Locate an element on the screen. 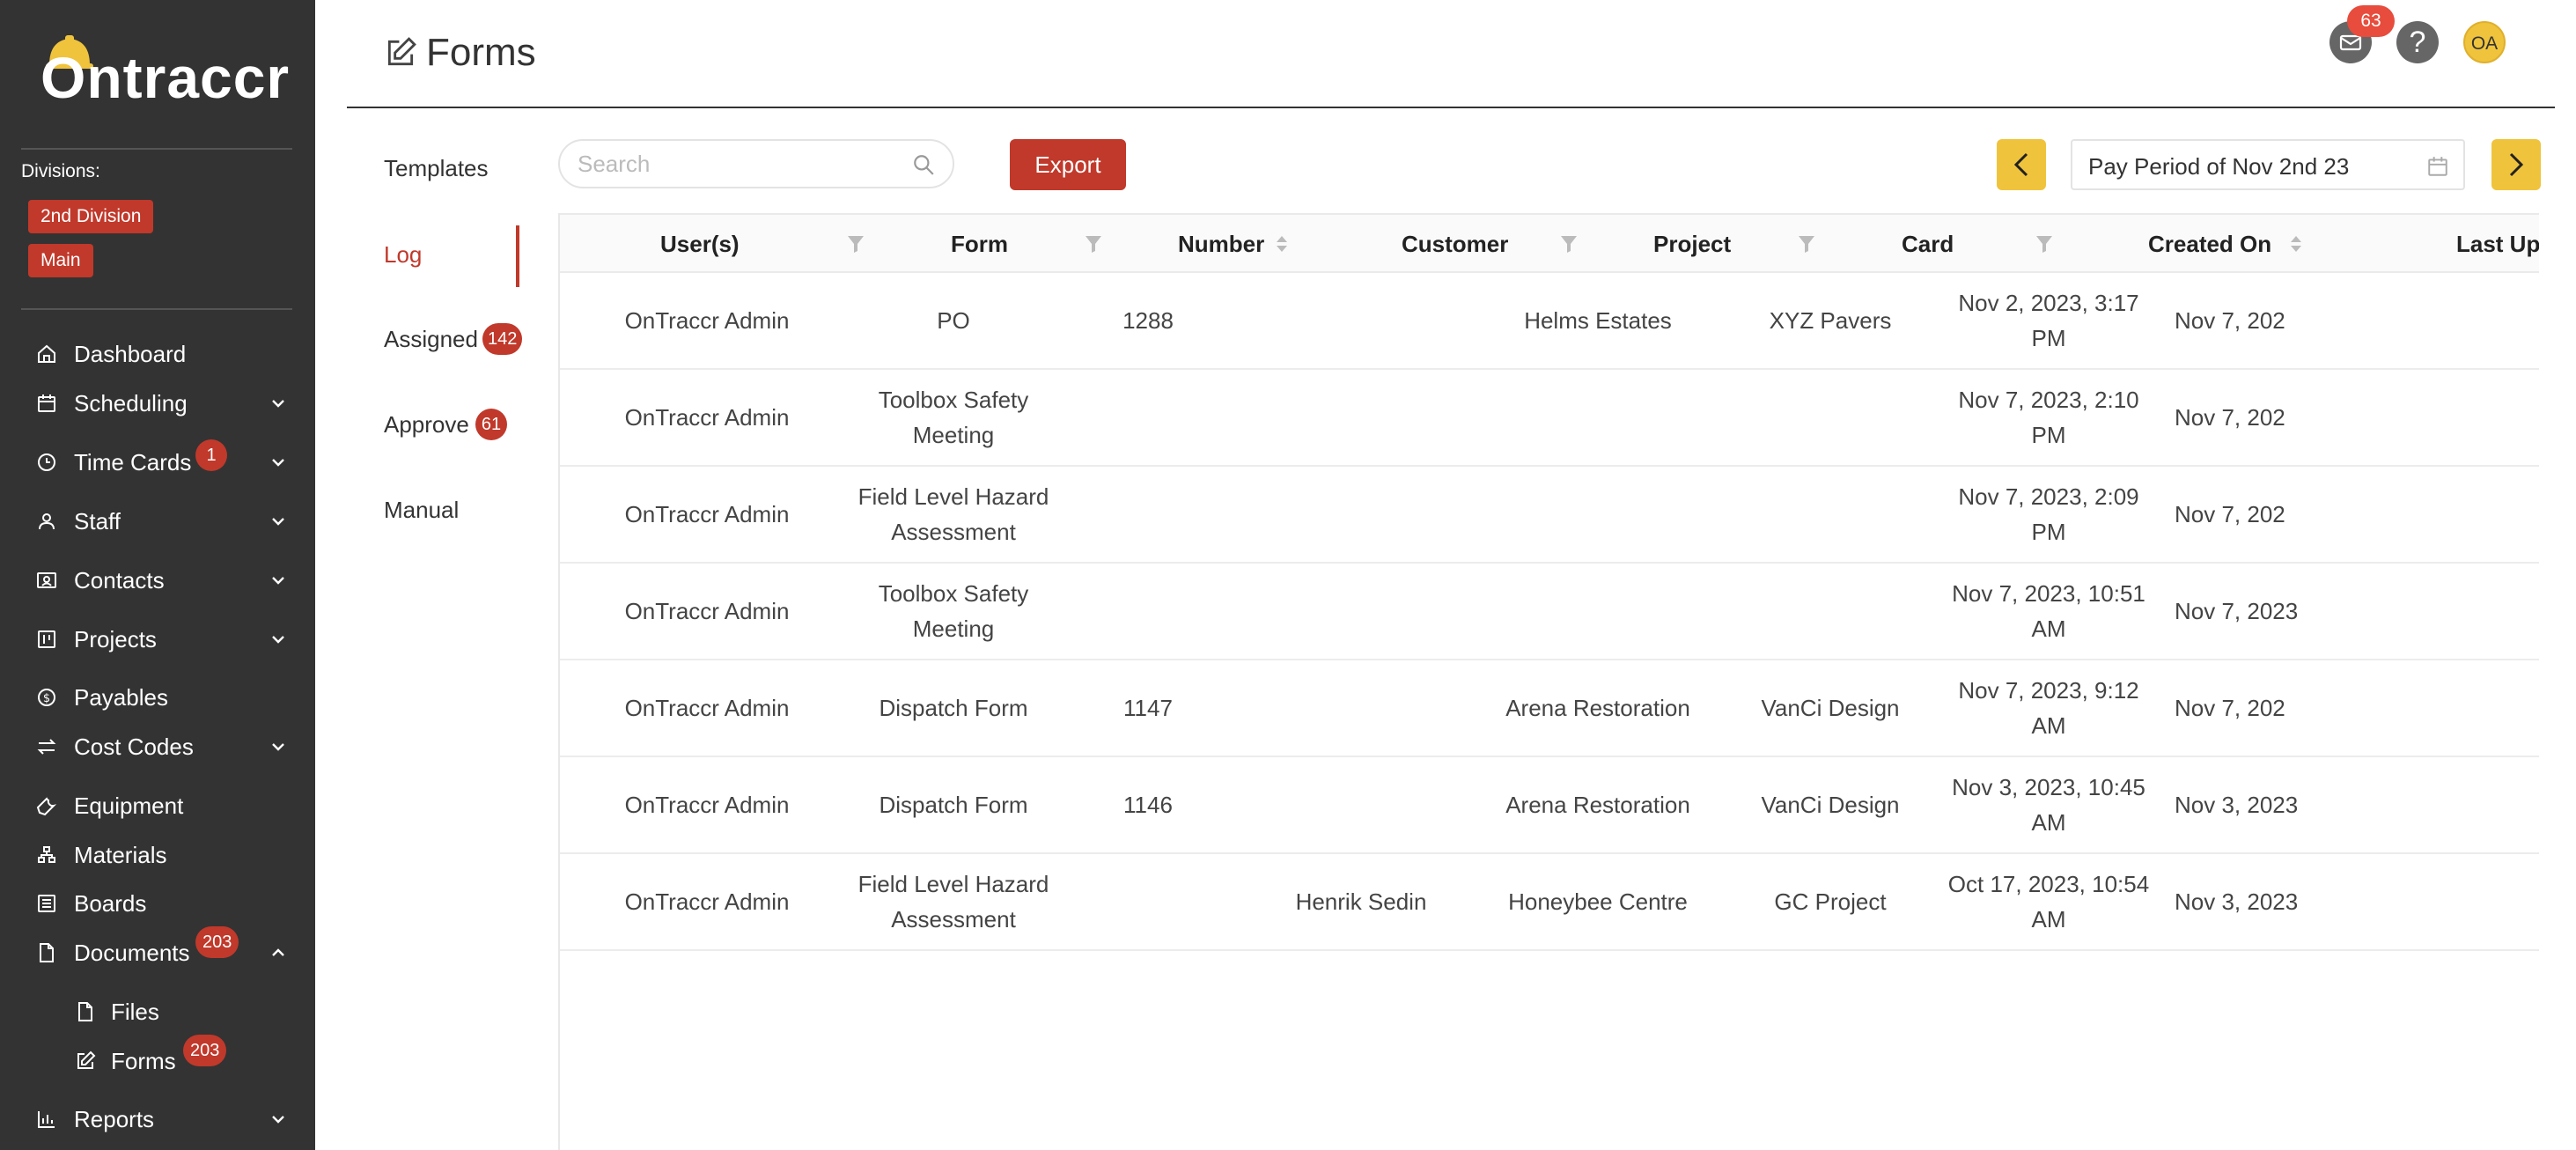 Image resolution: width=2576 pixels, height=1150 pixels. cell-last-updated: Nov 3, 2023 is located at coordinates (2237, 901).